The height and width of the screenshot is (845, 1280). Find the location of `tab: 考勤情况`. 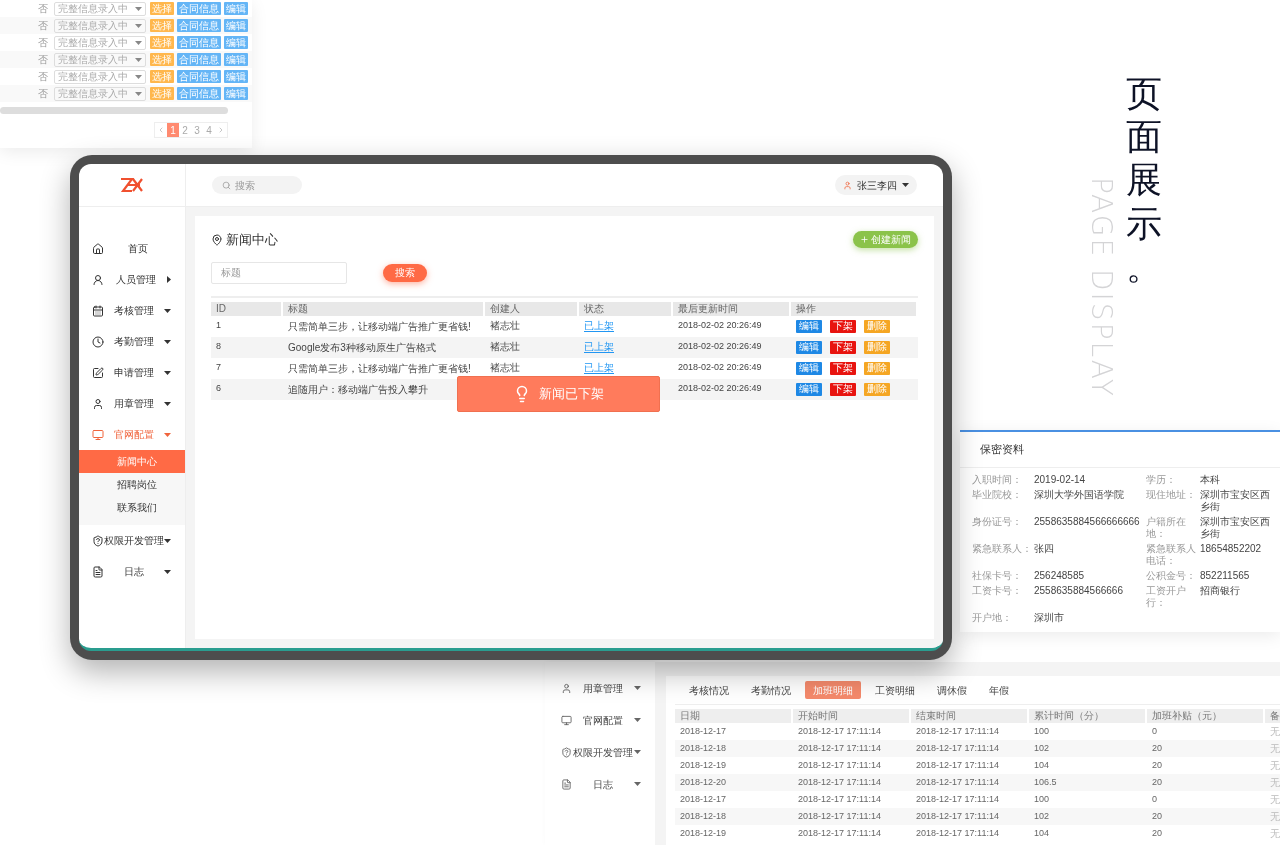

tab: 考勤情况 is located at coordinates (771, 690).